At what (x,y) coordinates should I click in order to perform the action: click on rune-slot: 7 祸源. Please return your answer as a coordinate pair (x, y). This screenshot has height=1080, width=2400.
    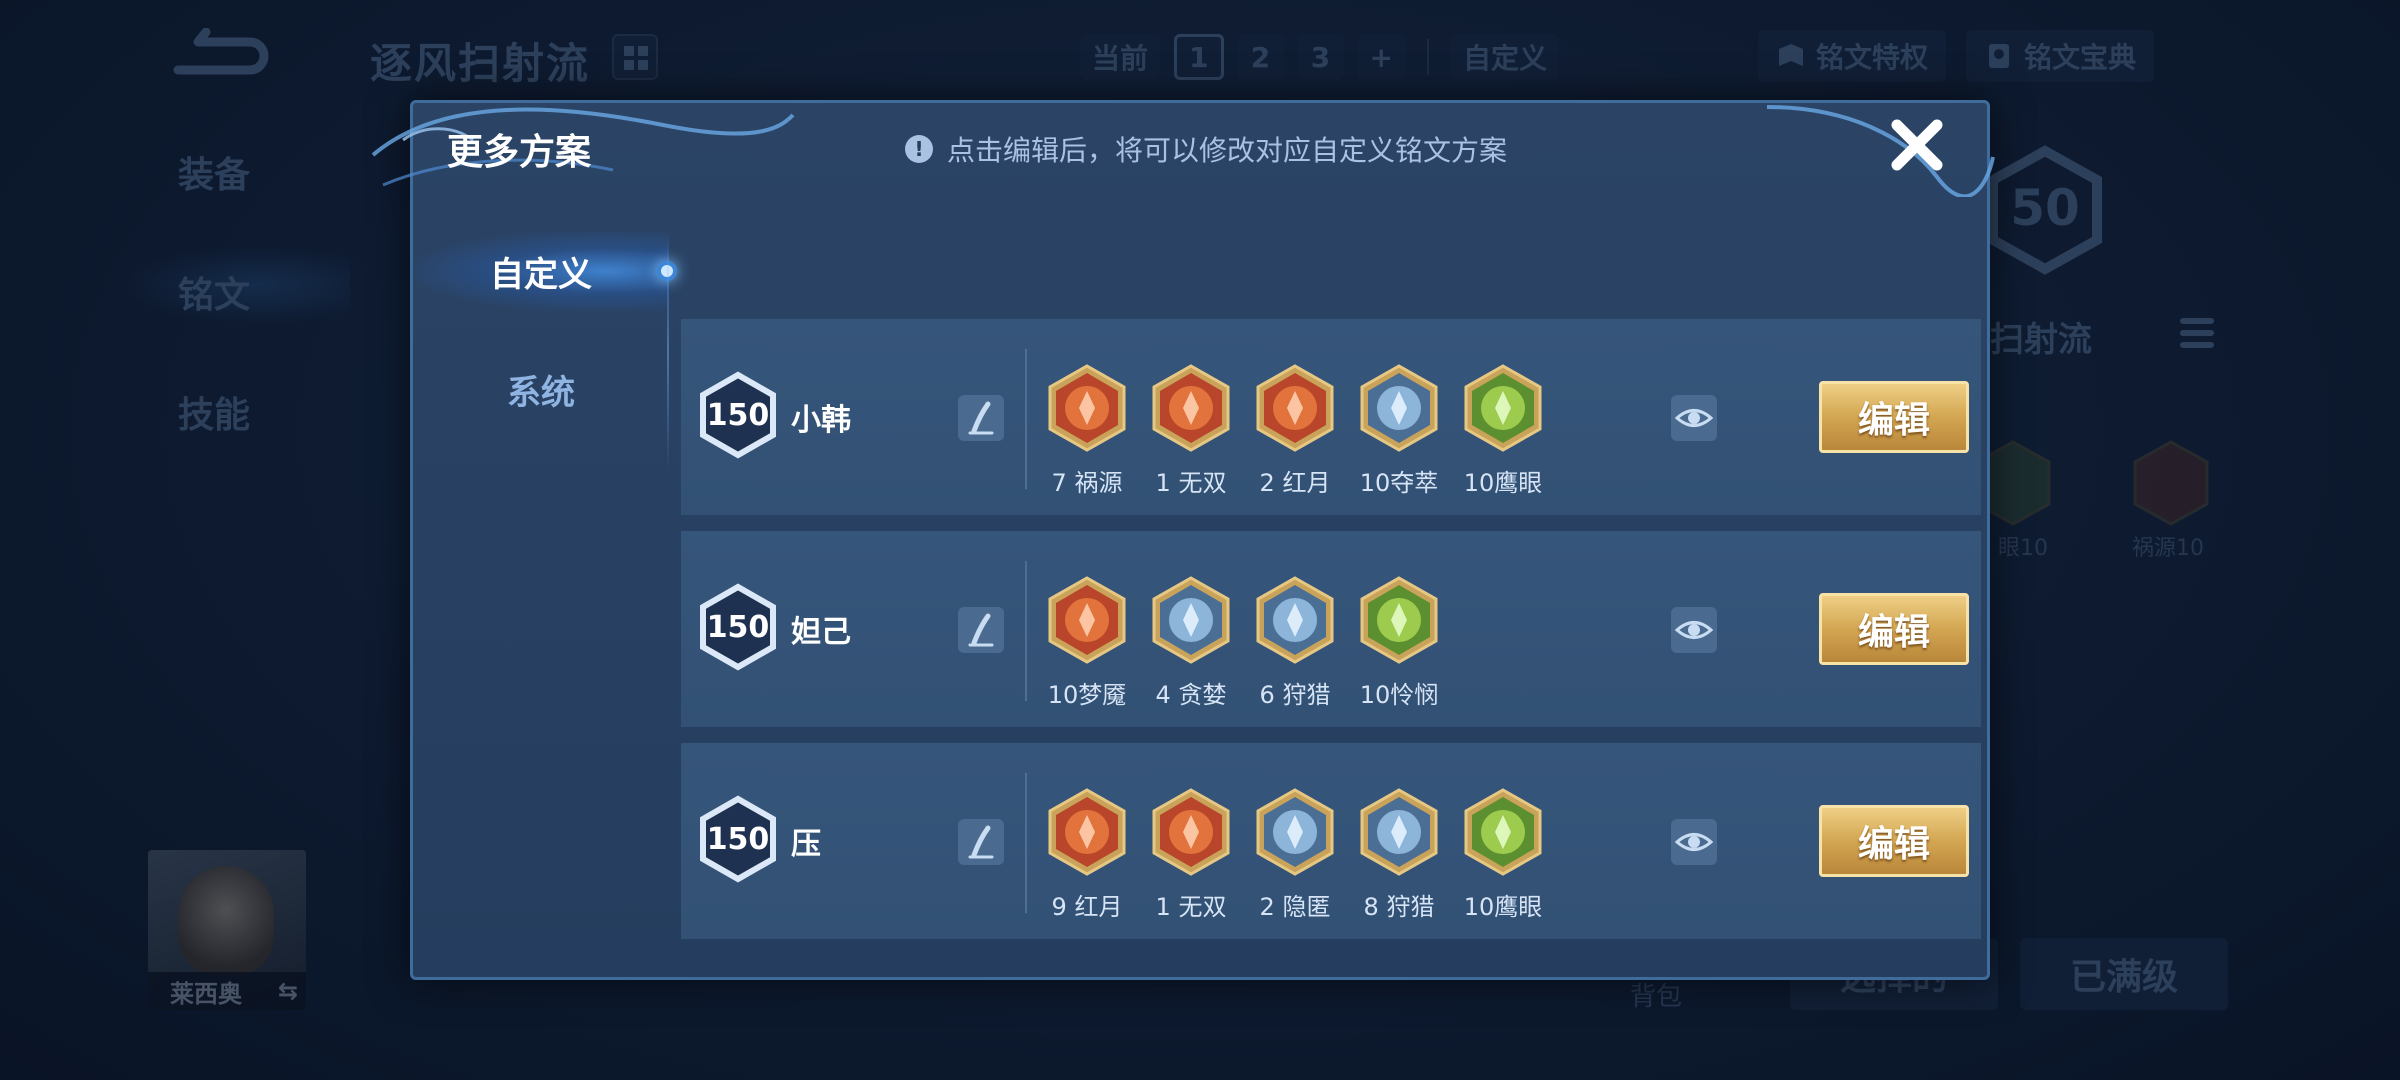
    Looking at the image, I should click on (1087, 430).